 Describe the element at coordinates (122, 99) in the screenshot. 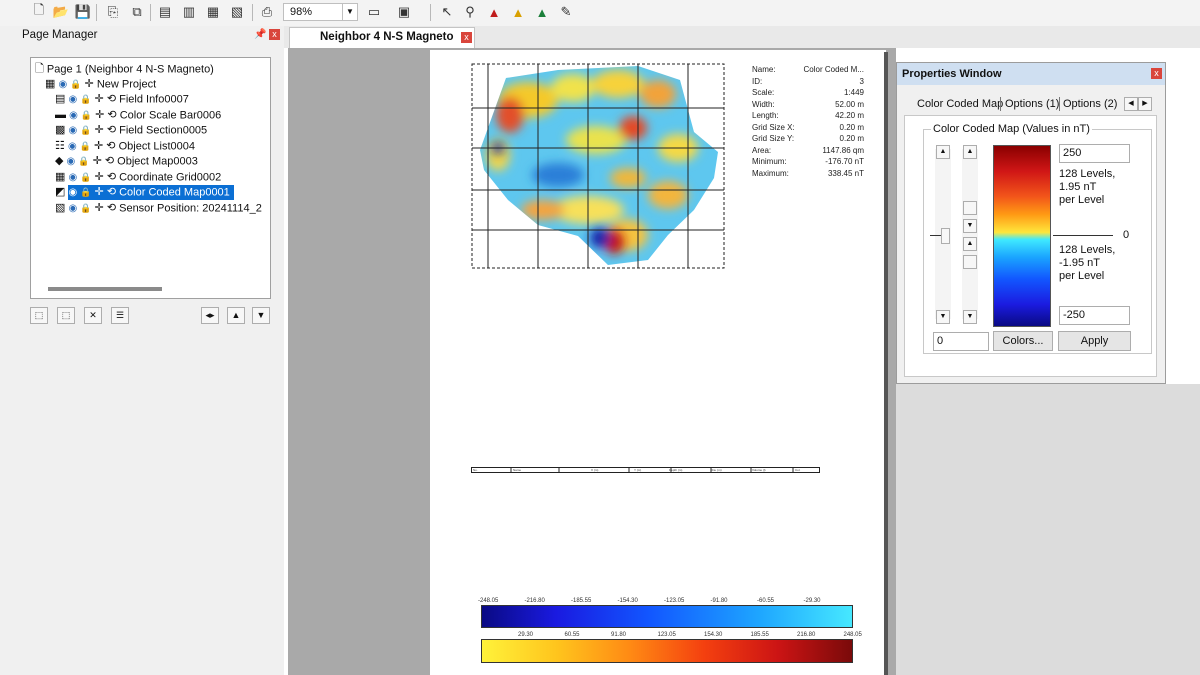

I see `tree-item-field-info: ▤ ◉ 🔒 ✛ ⟲ Field Info0007` at that location.